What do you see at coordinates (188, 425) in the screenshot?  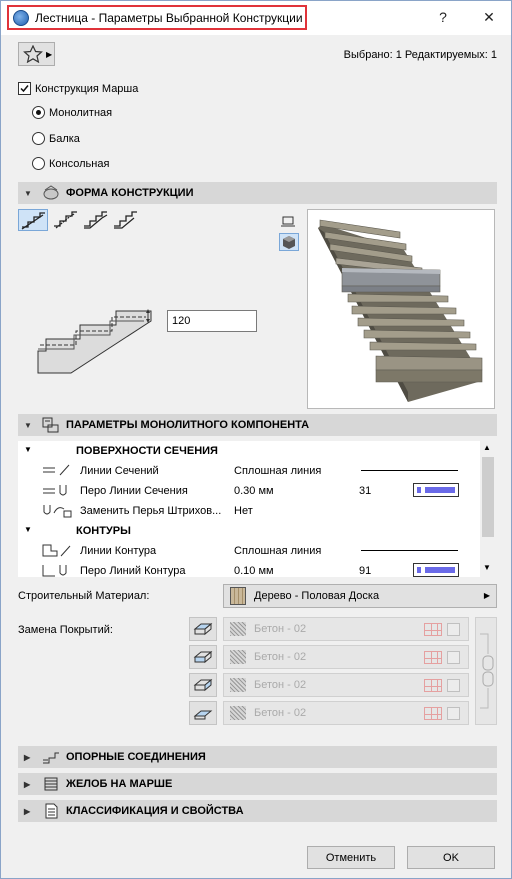 I see `section-monolithic-title: ПАРАМЕТРЫ МОНОЛИТНОГО КОМПОНЕНТА` at bounding box center [188, 425].